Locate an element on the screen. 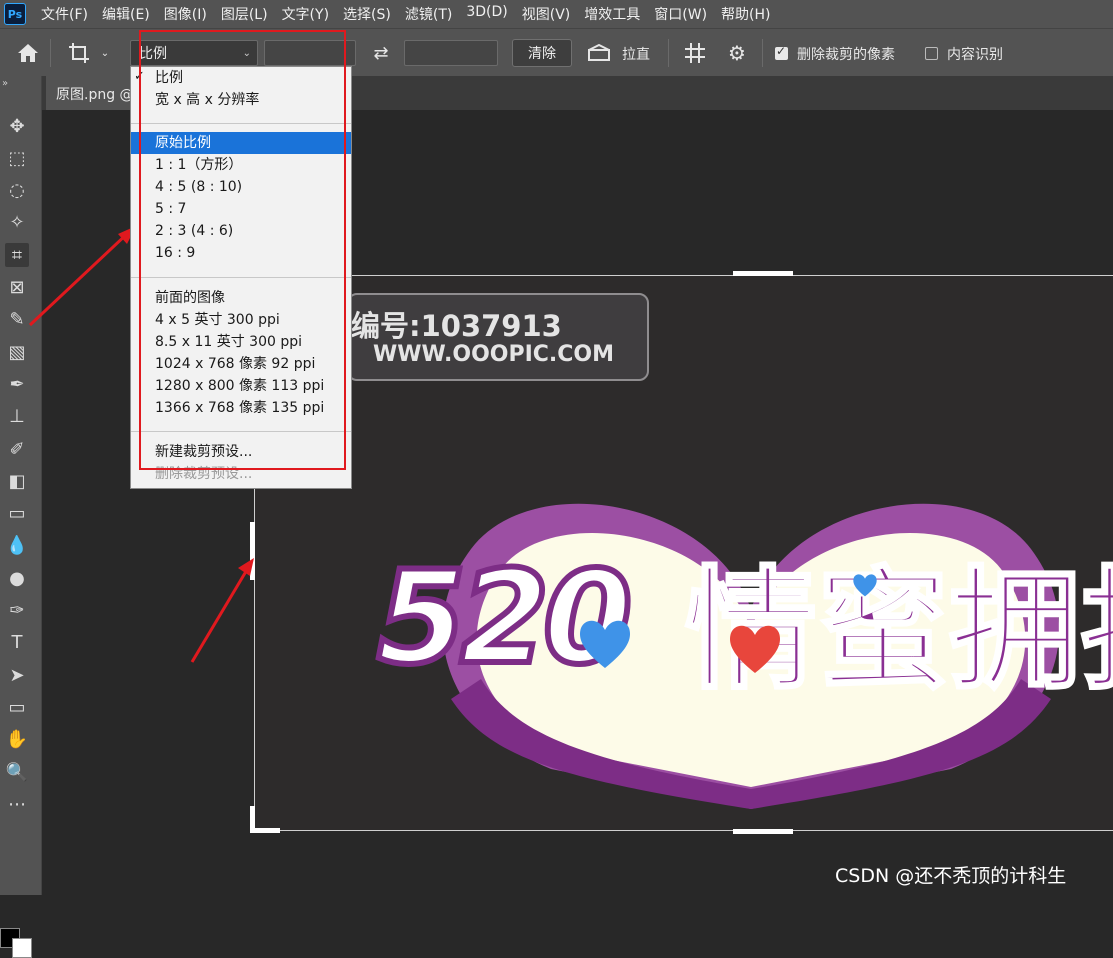 This screenshot has height=958, width=1113. annotation-highlight-box is located at coordinates (242, 250).